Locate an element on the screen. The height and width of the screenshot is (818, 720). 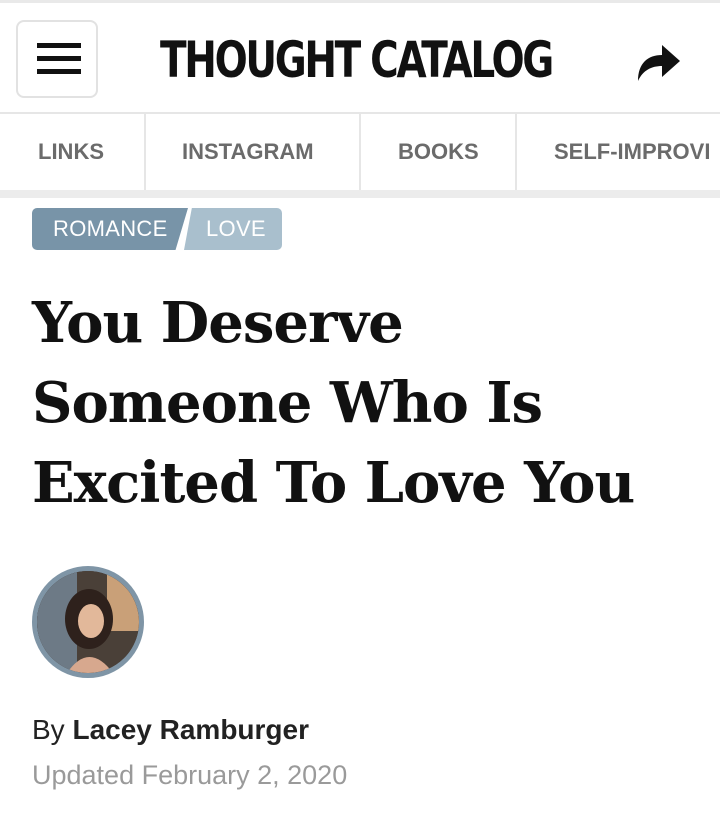
author-avatar is located at coordinates (88, 622).